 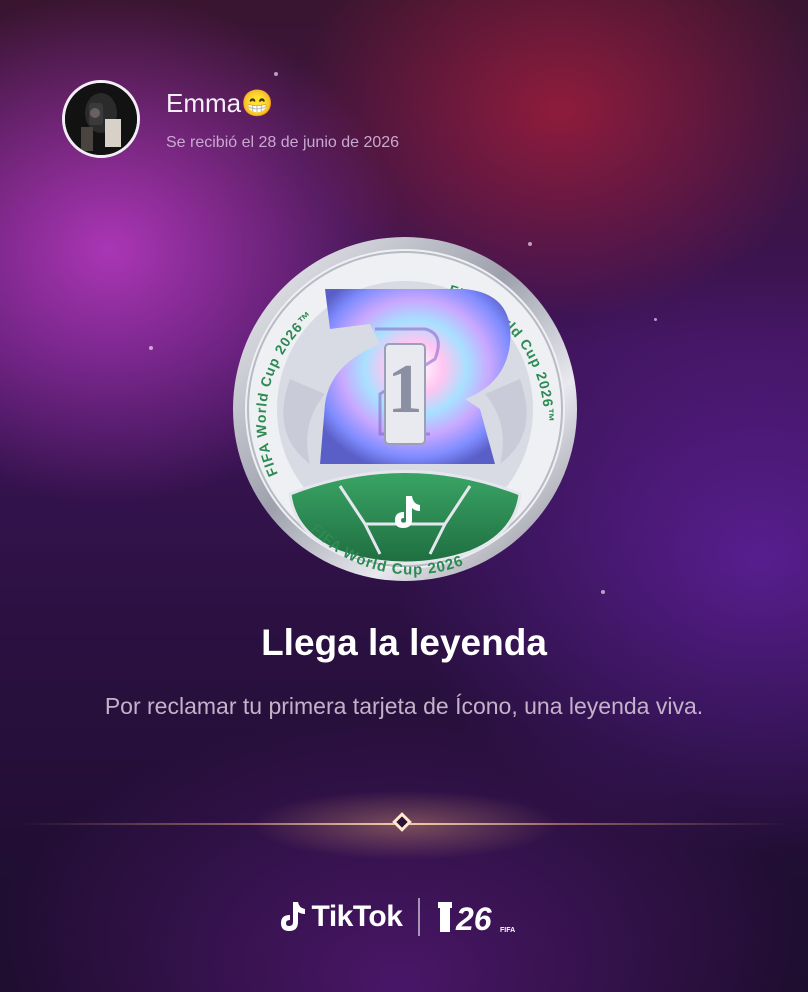 What do you see at coordinates (404, 642) in the screenshot?
I see `card-title: Llega la leyenda` at bounding box center [404, 642].